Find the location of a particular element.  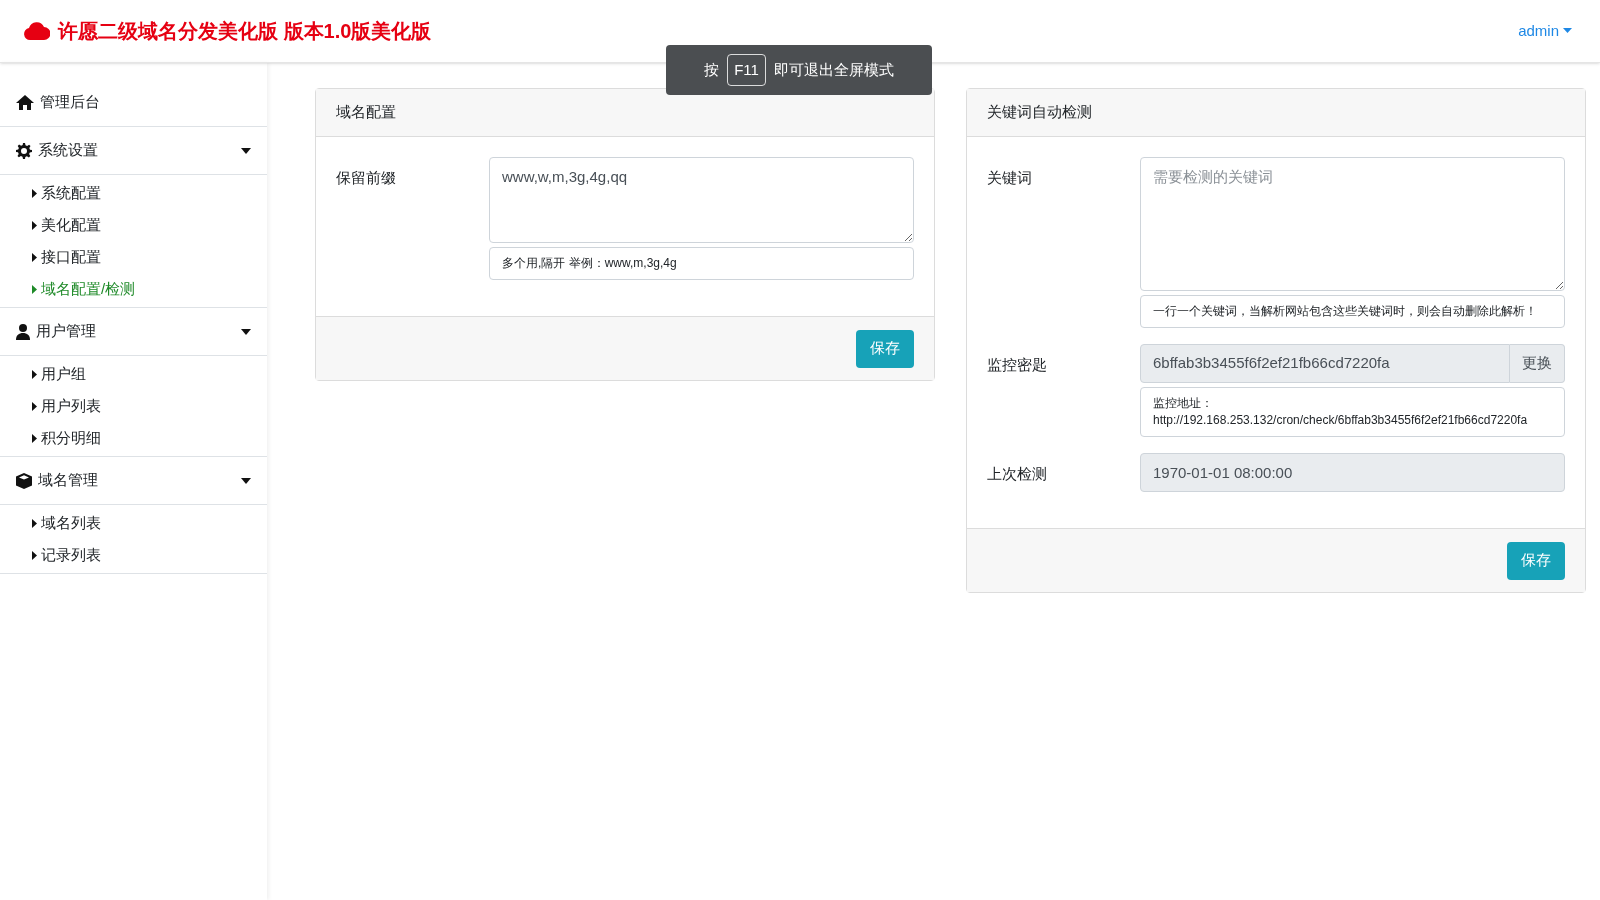

cloud-icon is located at coordinates (37, 31).